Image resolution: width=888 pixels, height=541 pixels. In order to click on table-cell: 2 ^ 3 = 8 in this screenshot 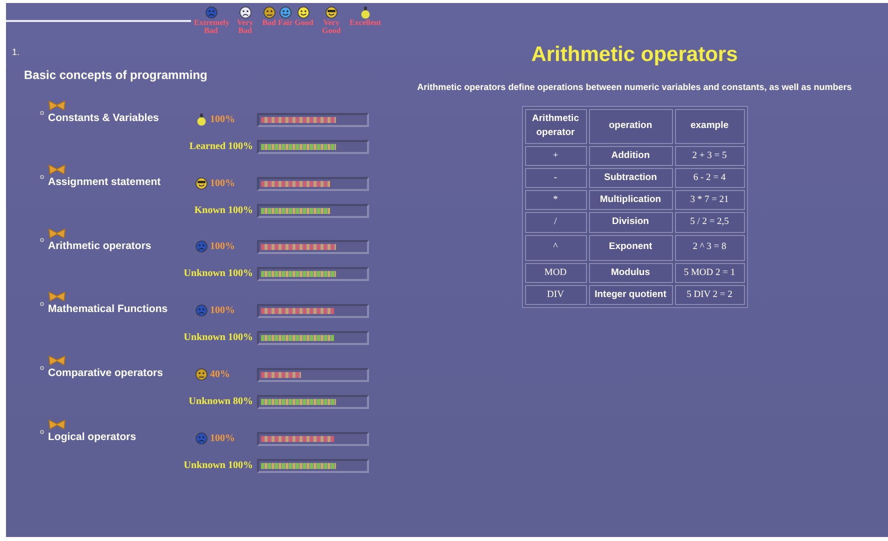, I will do `click(709, 247)`.